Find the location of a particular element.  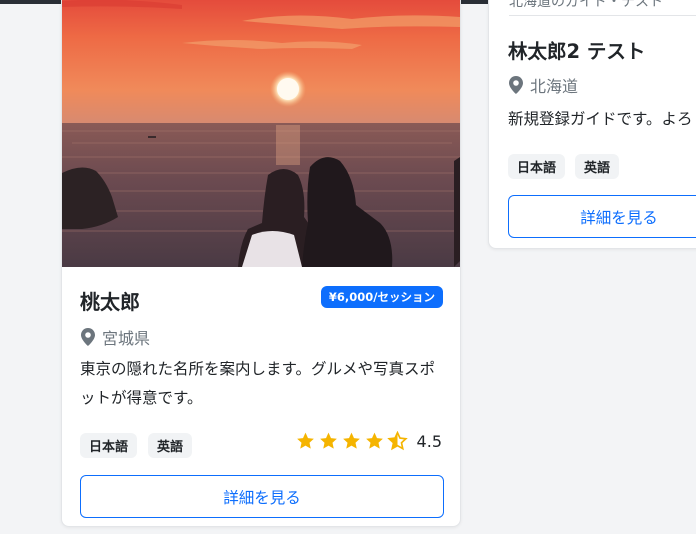

location-label: 北海道 is located at coordinates (554, 86).